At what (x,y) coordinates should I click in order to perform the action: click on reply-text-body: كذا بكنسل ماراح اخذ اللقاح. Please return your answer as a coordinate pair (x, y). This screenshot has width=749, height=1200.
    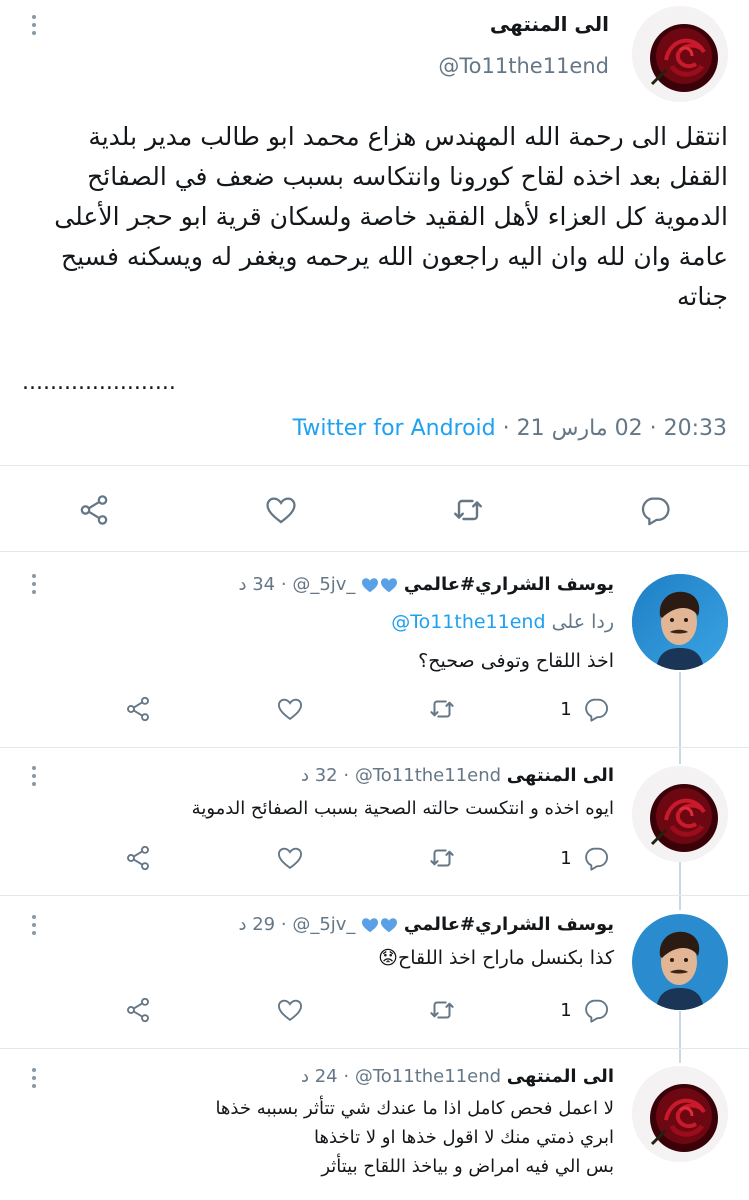
    Looking at the image, I should click on (505, 958).